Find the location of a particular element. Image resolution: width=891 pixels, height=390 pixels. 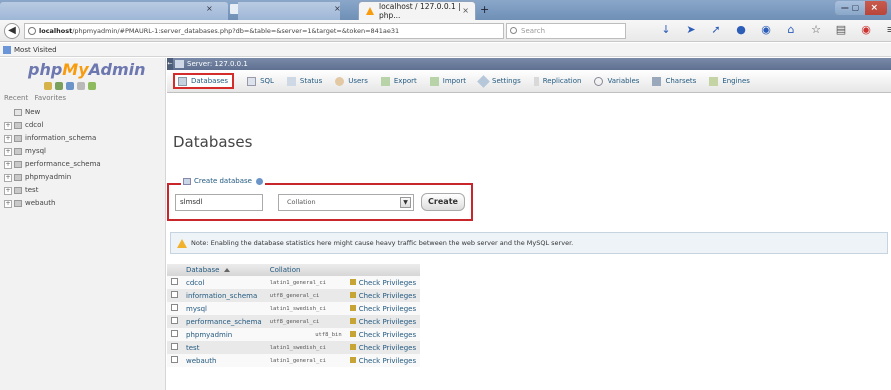

chevron-down-icon: ▼ is located at coordinates (405, 202).